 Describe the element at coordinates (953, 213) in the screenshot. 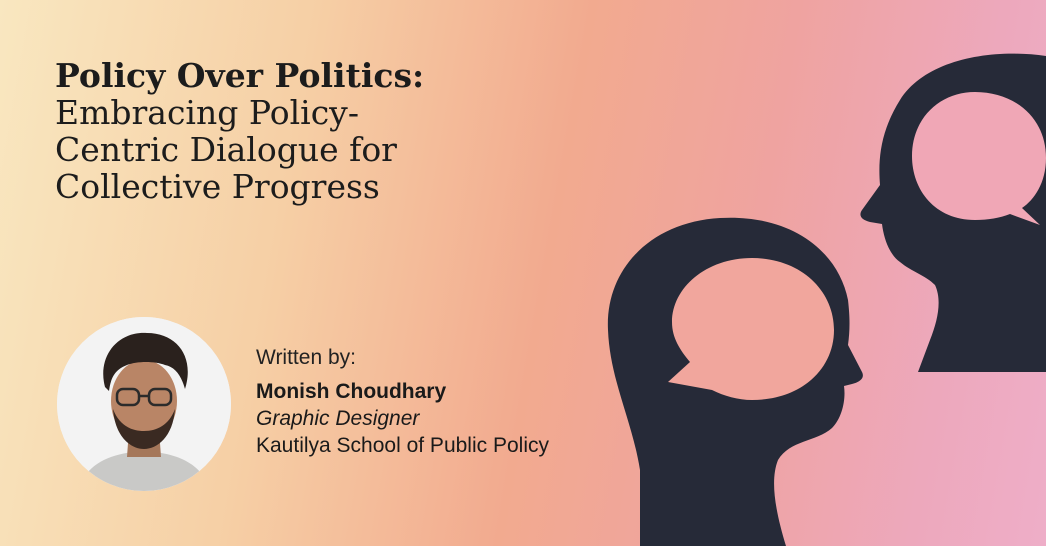

I see `head-silhouette-icon` at that location.